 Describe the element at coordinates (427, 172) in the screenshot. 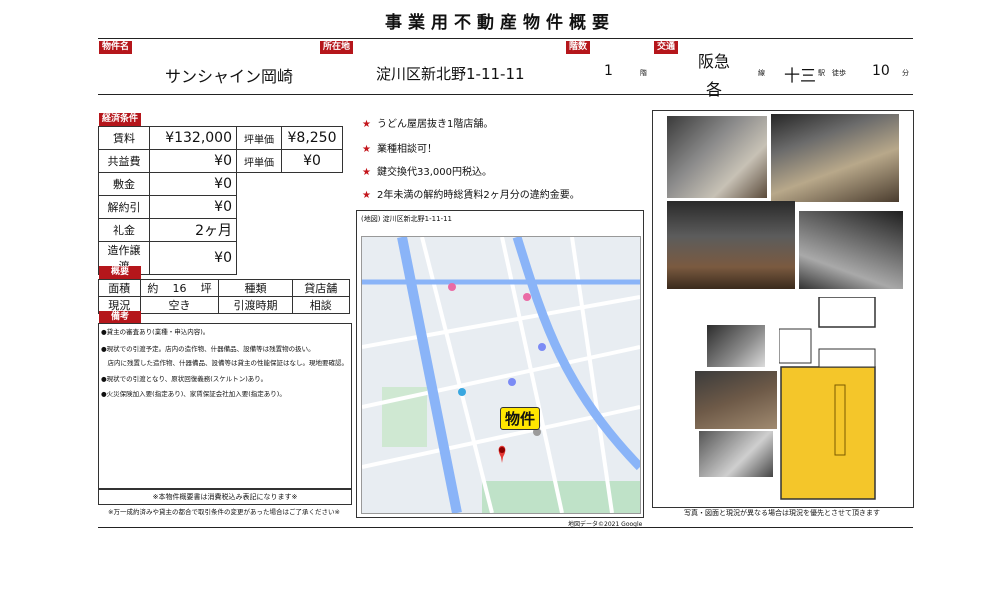

I see `feature-item: ★ 鍵交換代33,000円税込。` at that location.